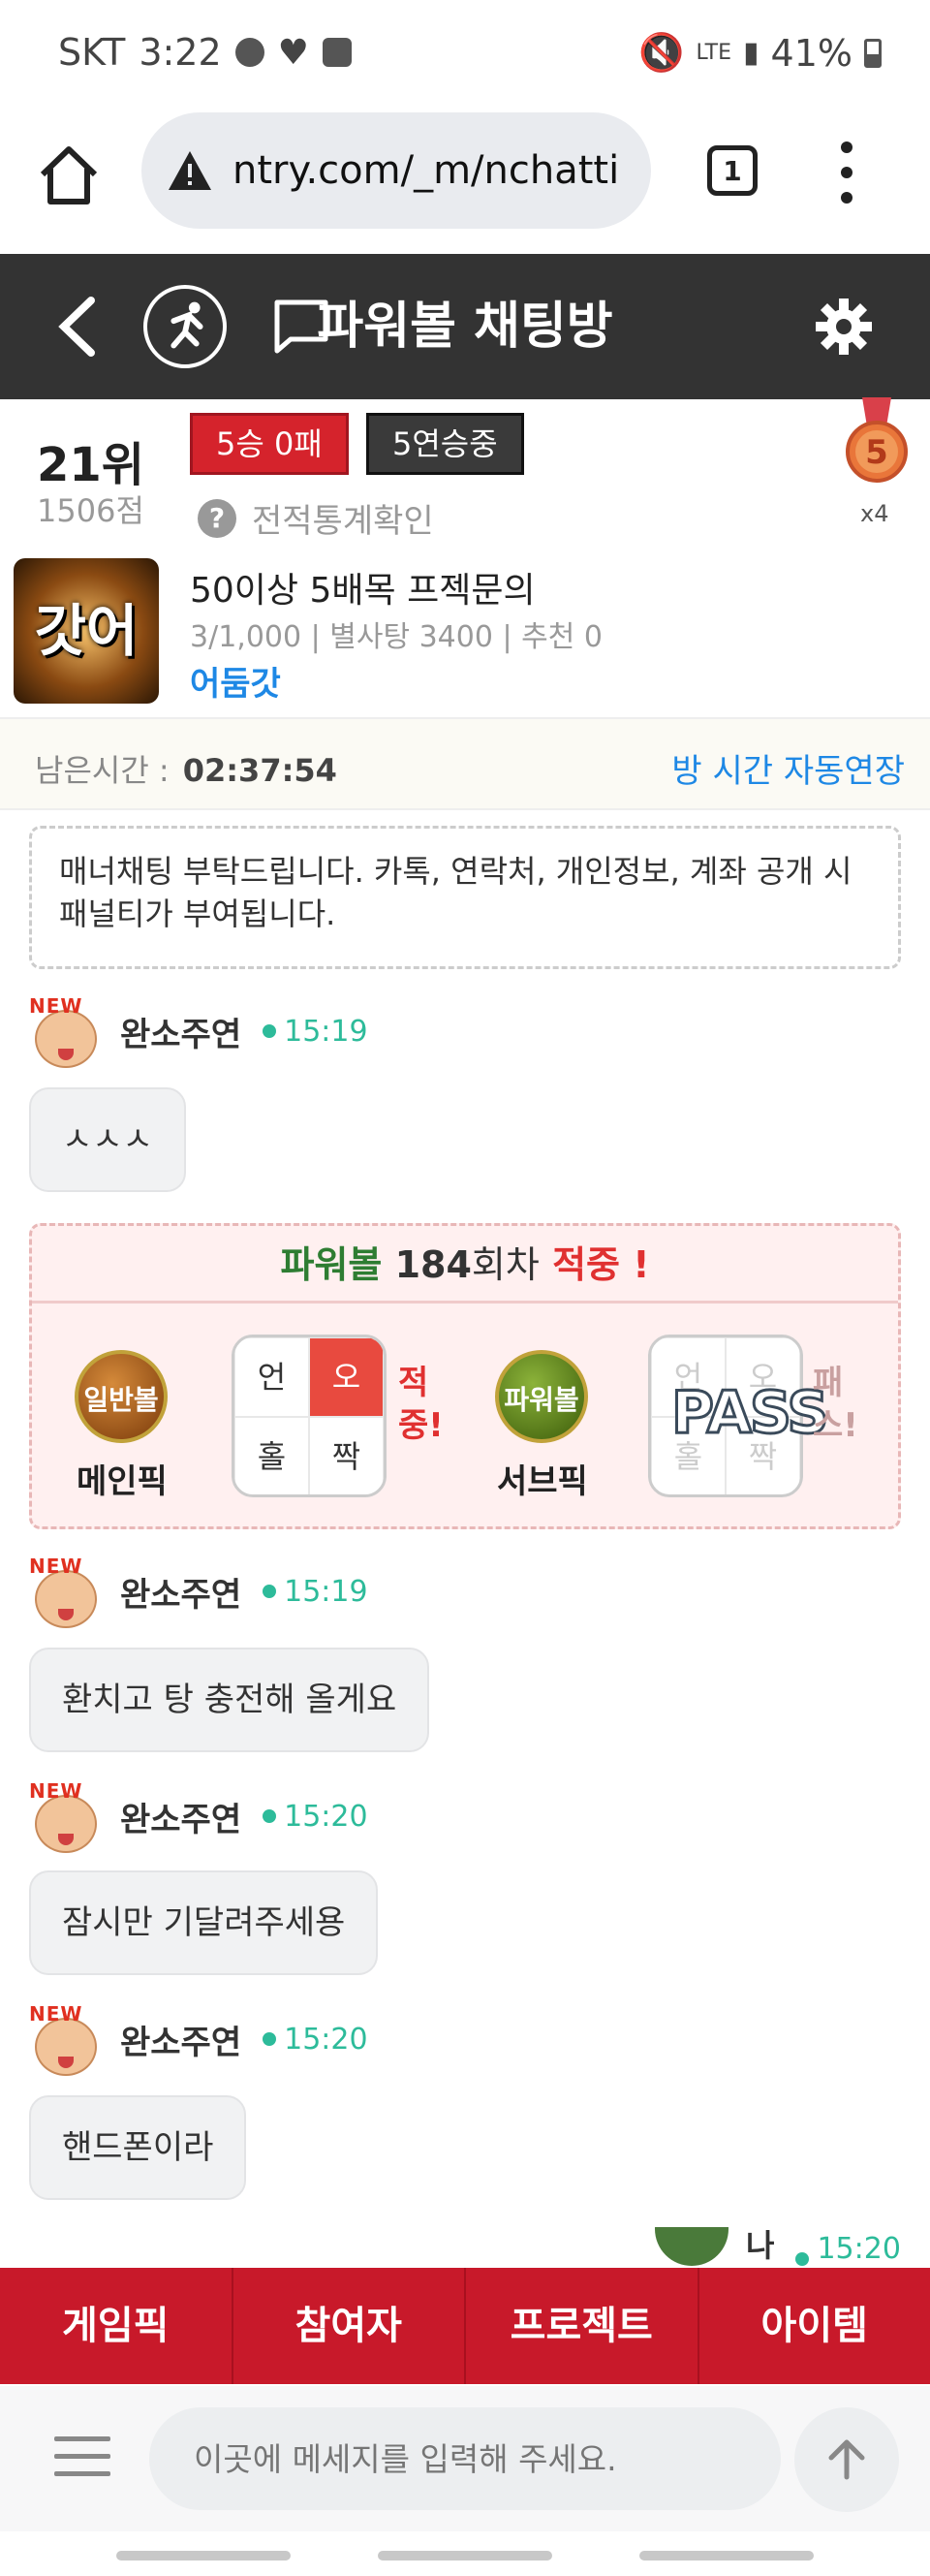  I want to click on rank-text: 21위, so click(90, 465).